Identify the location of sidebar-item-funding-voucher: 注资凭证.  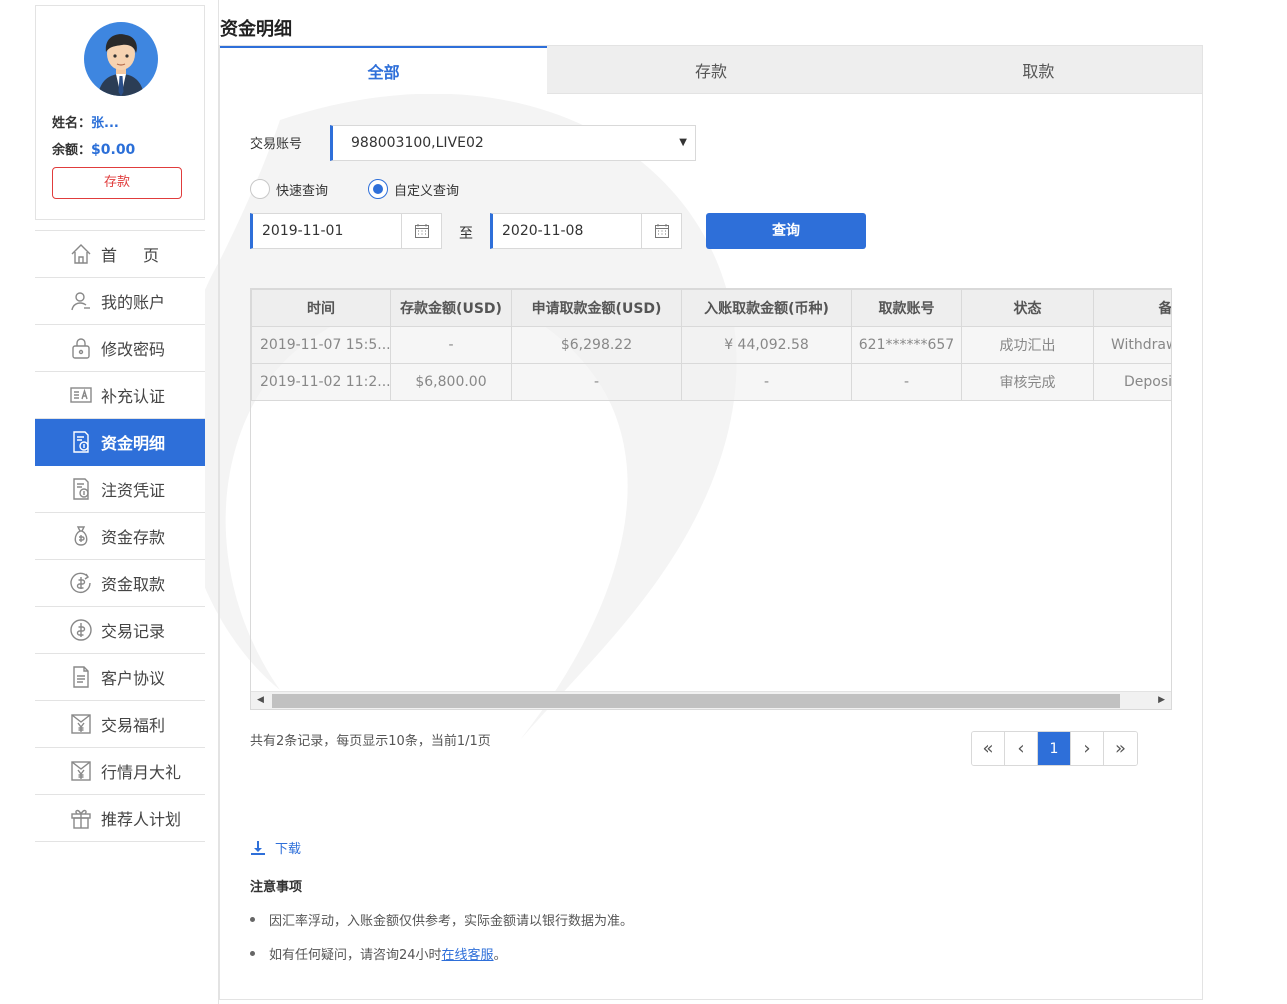
(120, 489).